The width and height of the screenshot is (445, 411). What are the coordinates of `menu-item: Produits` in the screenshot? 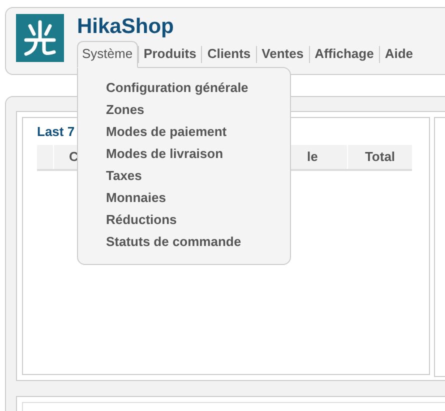 It's located at (170, 54).